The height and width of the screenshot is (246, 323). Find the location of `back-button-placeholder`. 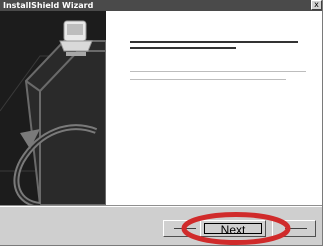

back-button-placeholder is located at coordinates (185, 228).